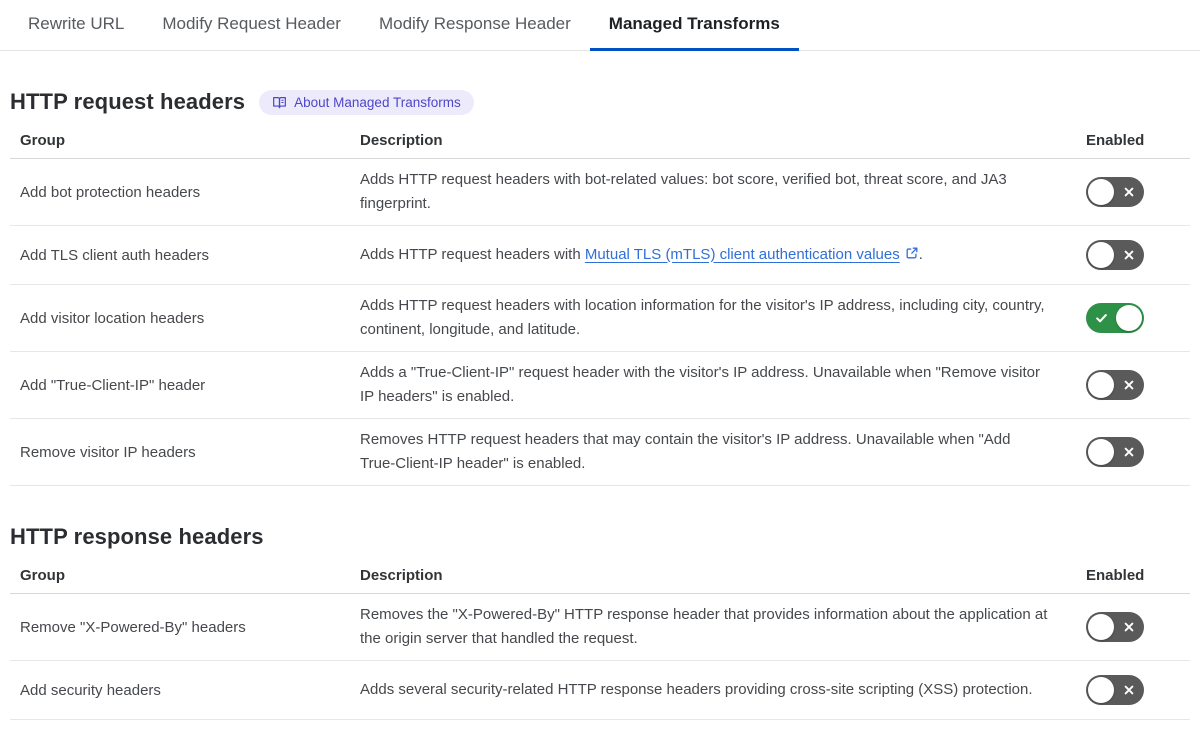 The image size is (1200, 742). What do you see at coordinates (1101, 318) in the screenshot?
I see `check-icon` at bounding box center [1101, 318].